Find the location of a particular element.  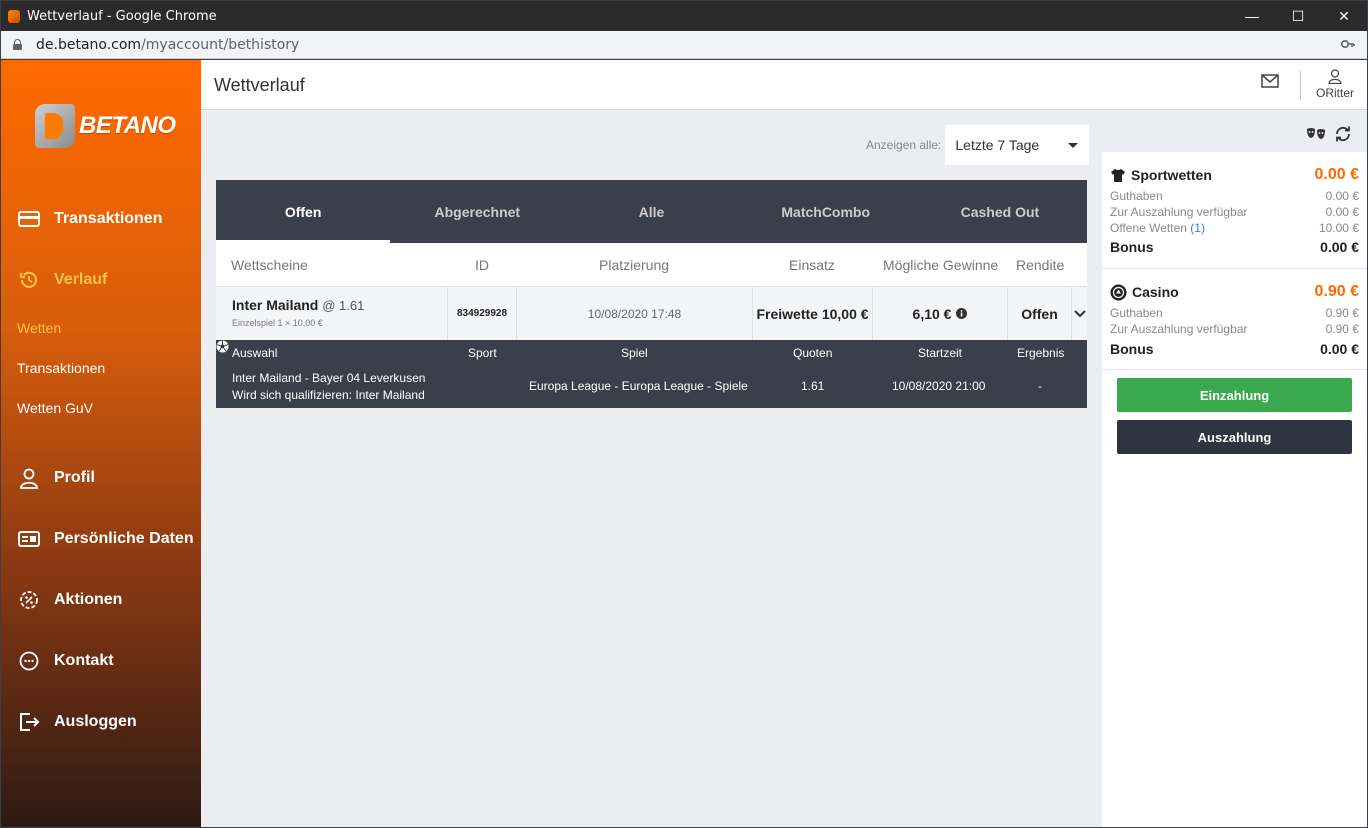

page-title: Wettverlauf is located at coordinates (259, 85).